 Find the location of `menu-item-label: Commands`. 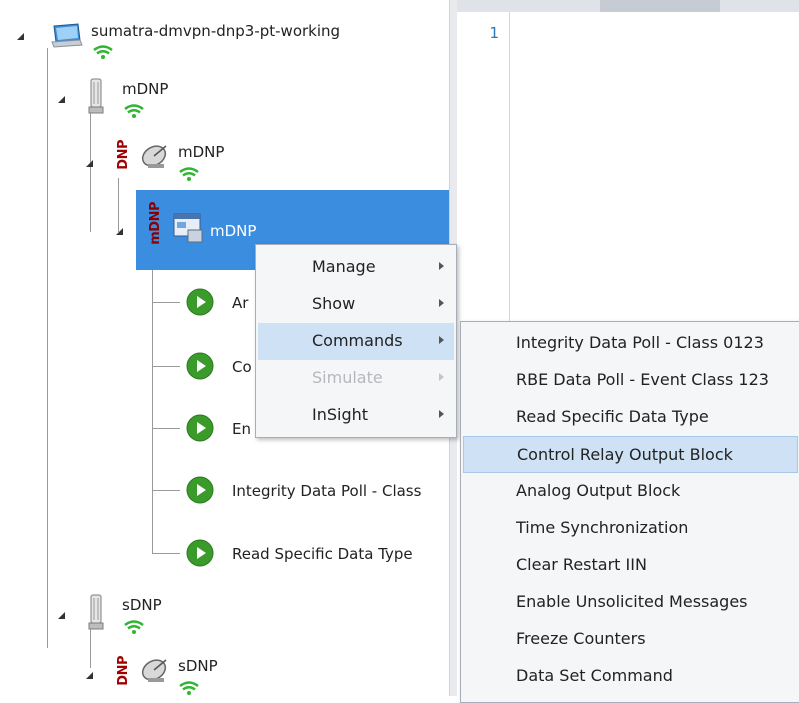

menu-item-label: Commands is located at coordinates (357, 340).